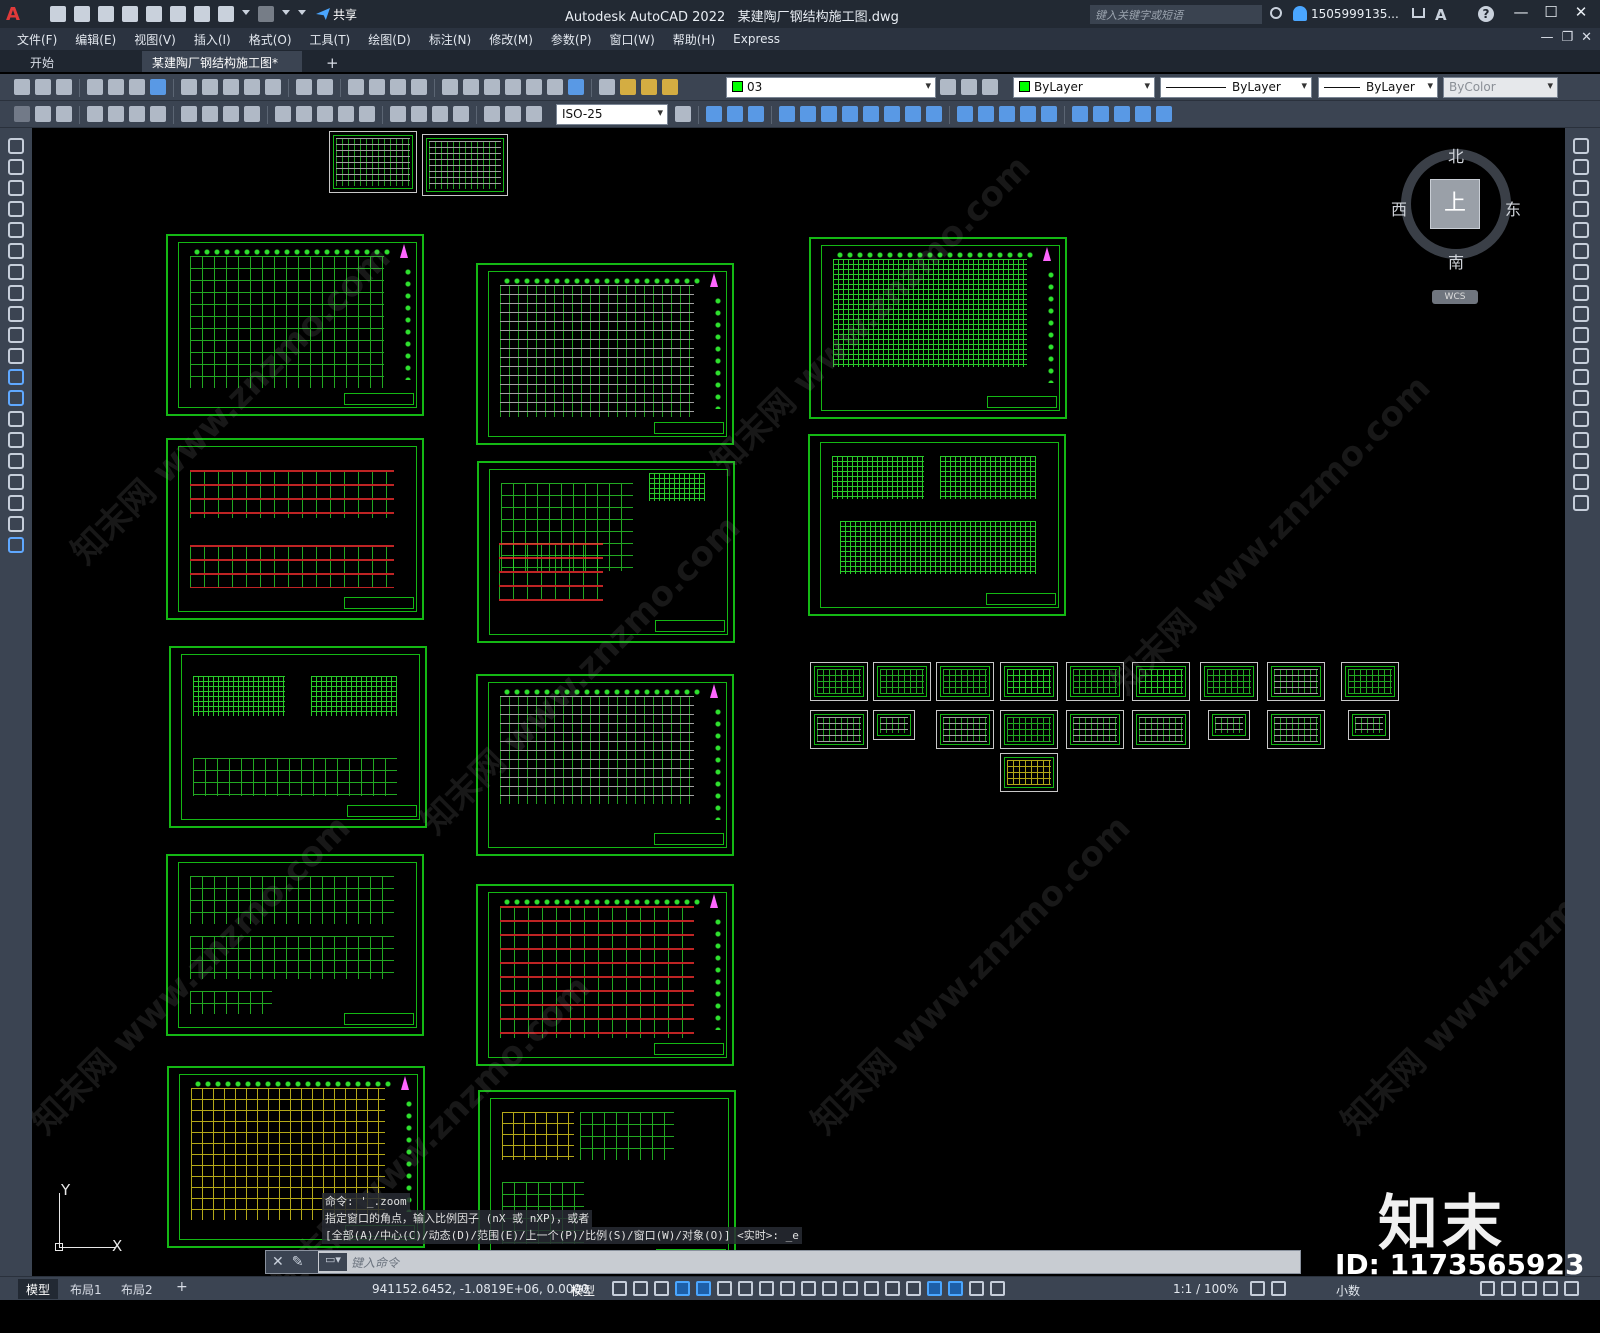 This screenshot has width=1600, height=1333. Describe the element at coordinates (1441, 15) in the screenshot. I see `autodesk-a360-icon: A` at that location.